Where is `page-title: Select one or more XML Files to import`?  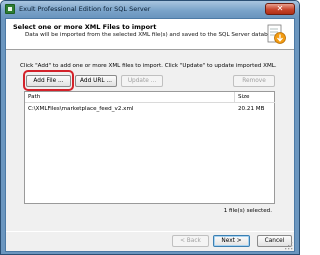 page-title: Select one or more XML Files to import is located at coordinates (85, 27).